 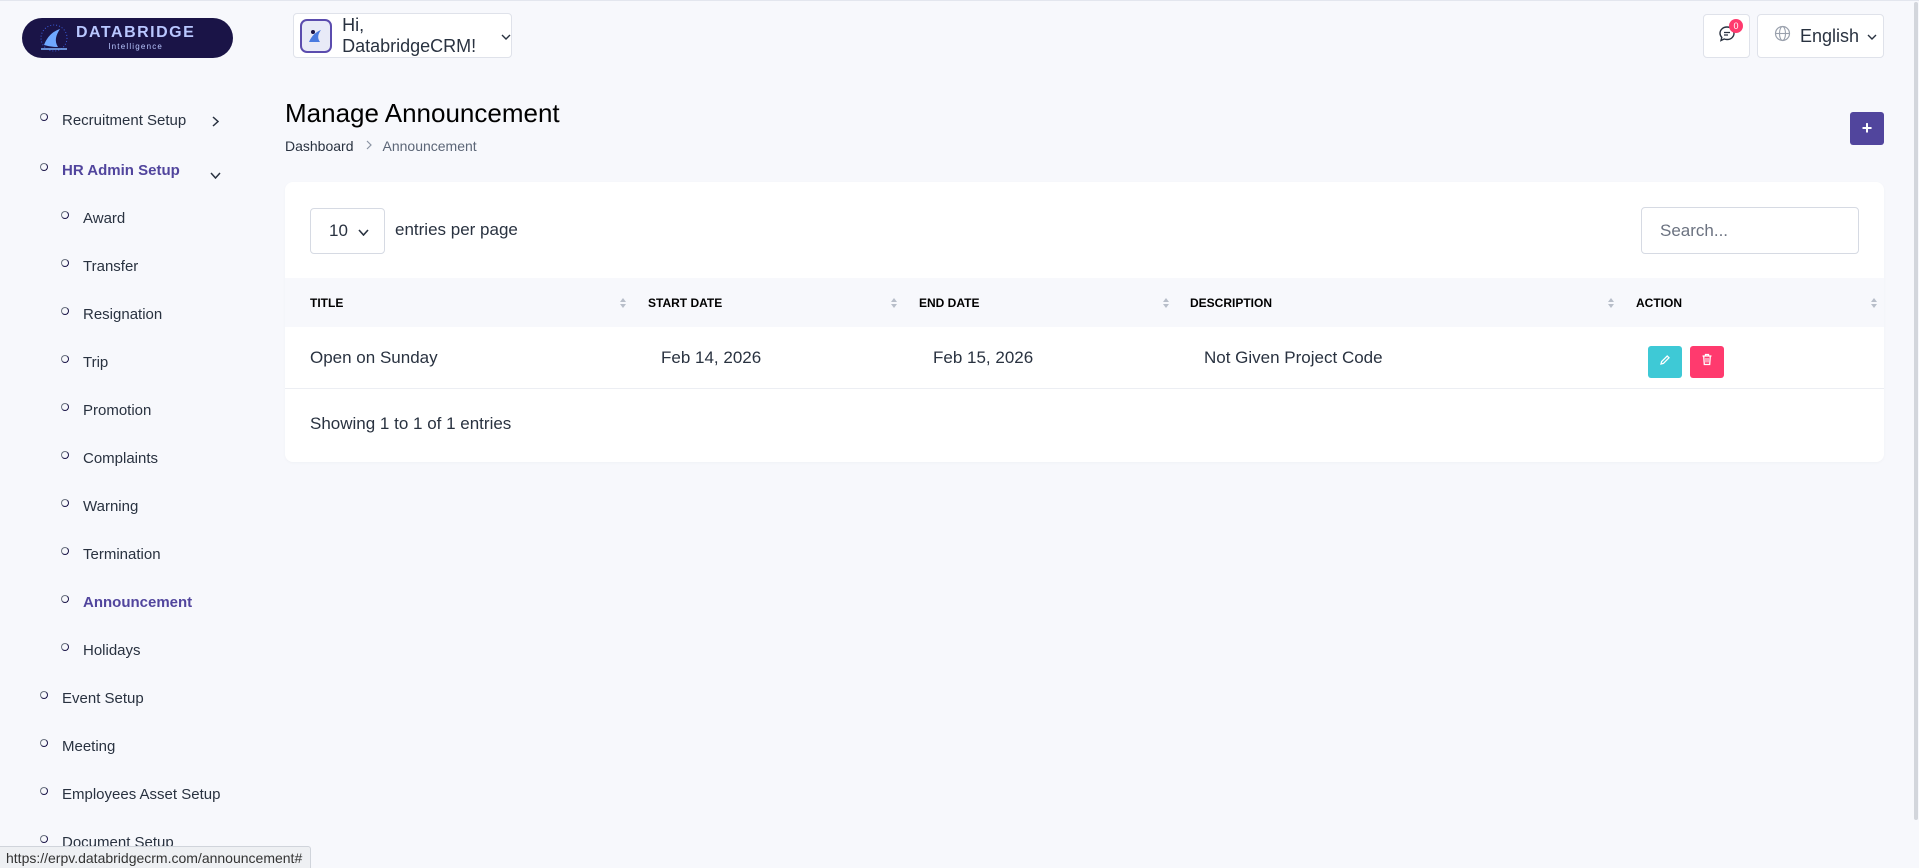 I want to click on breadcrumb-separator-icon, so click(x=369, y=146).